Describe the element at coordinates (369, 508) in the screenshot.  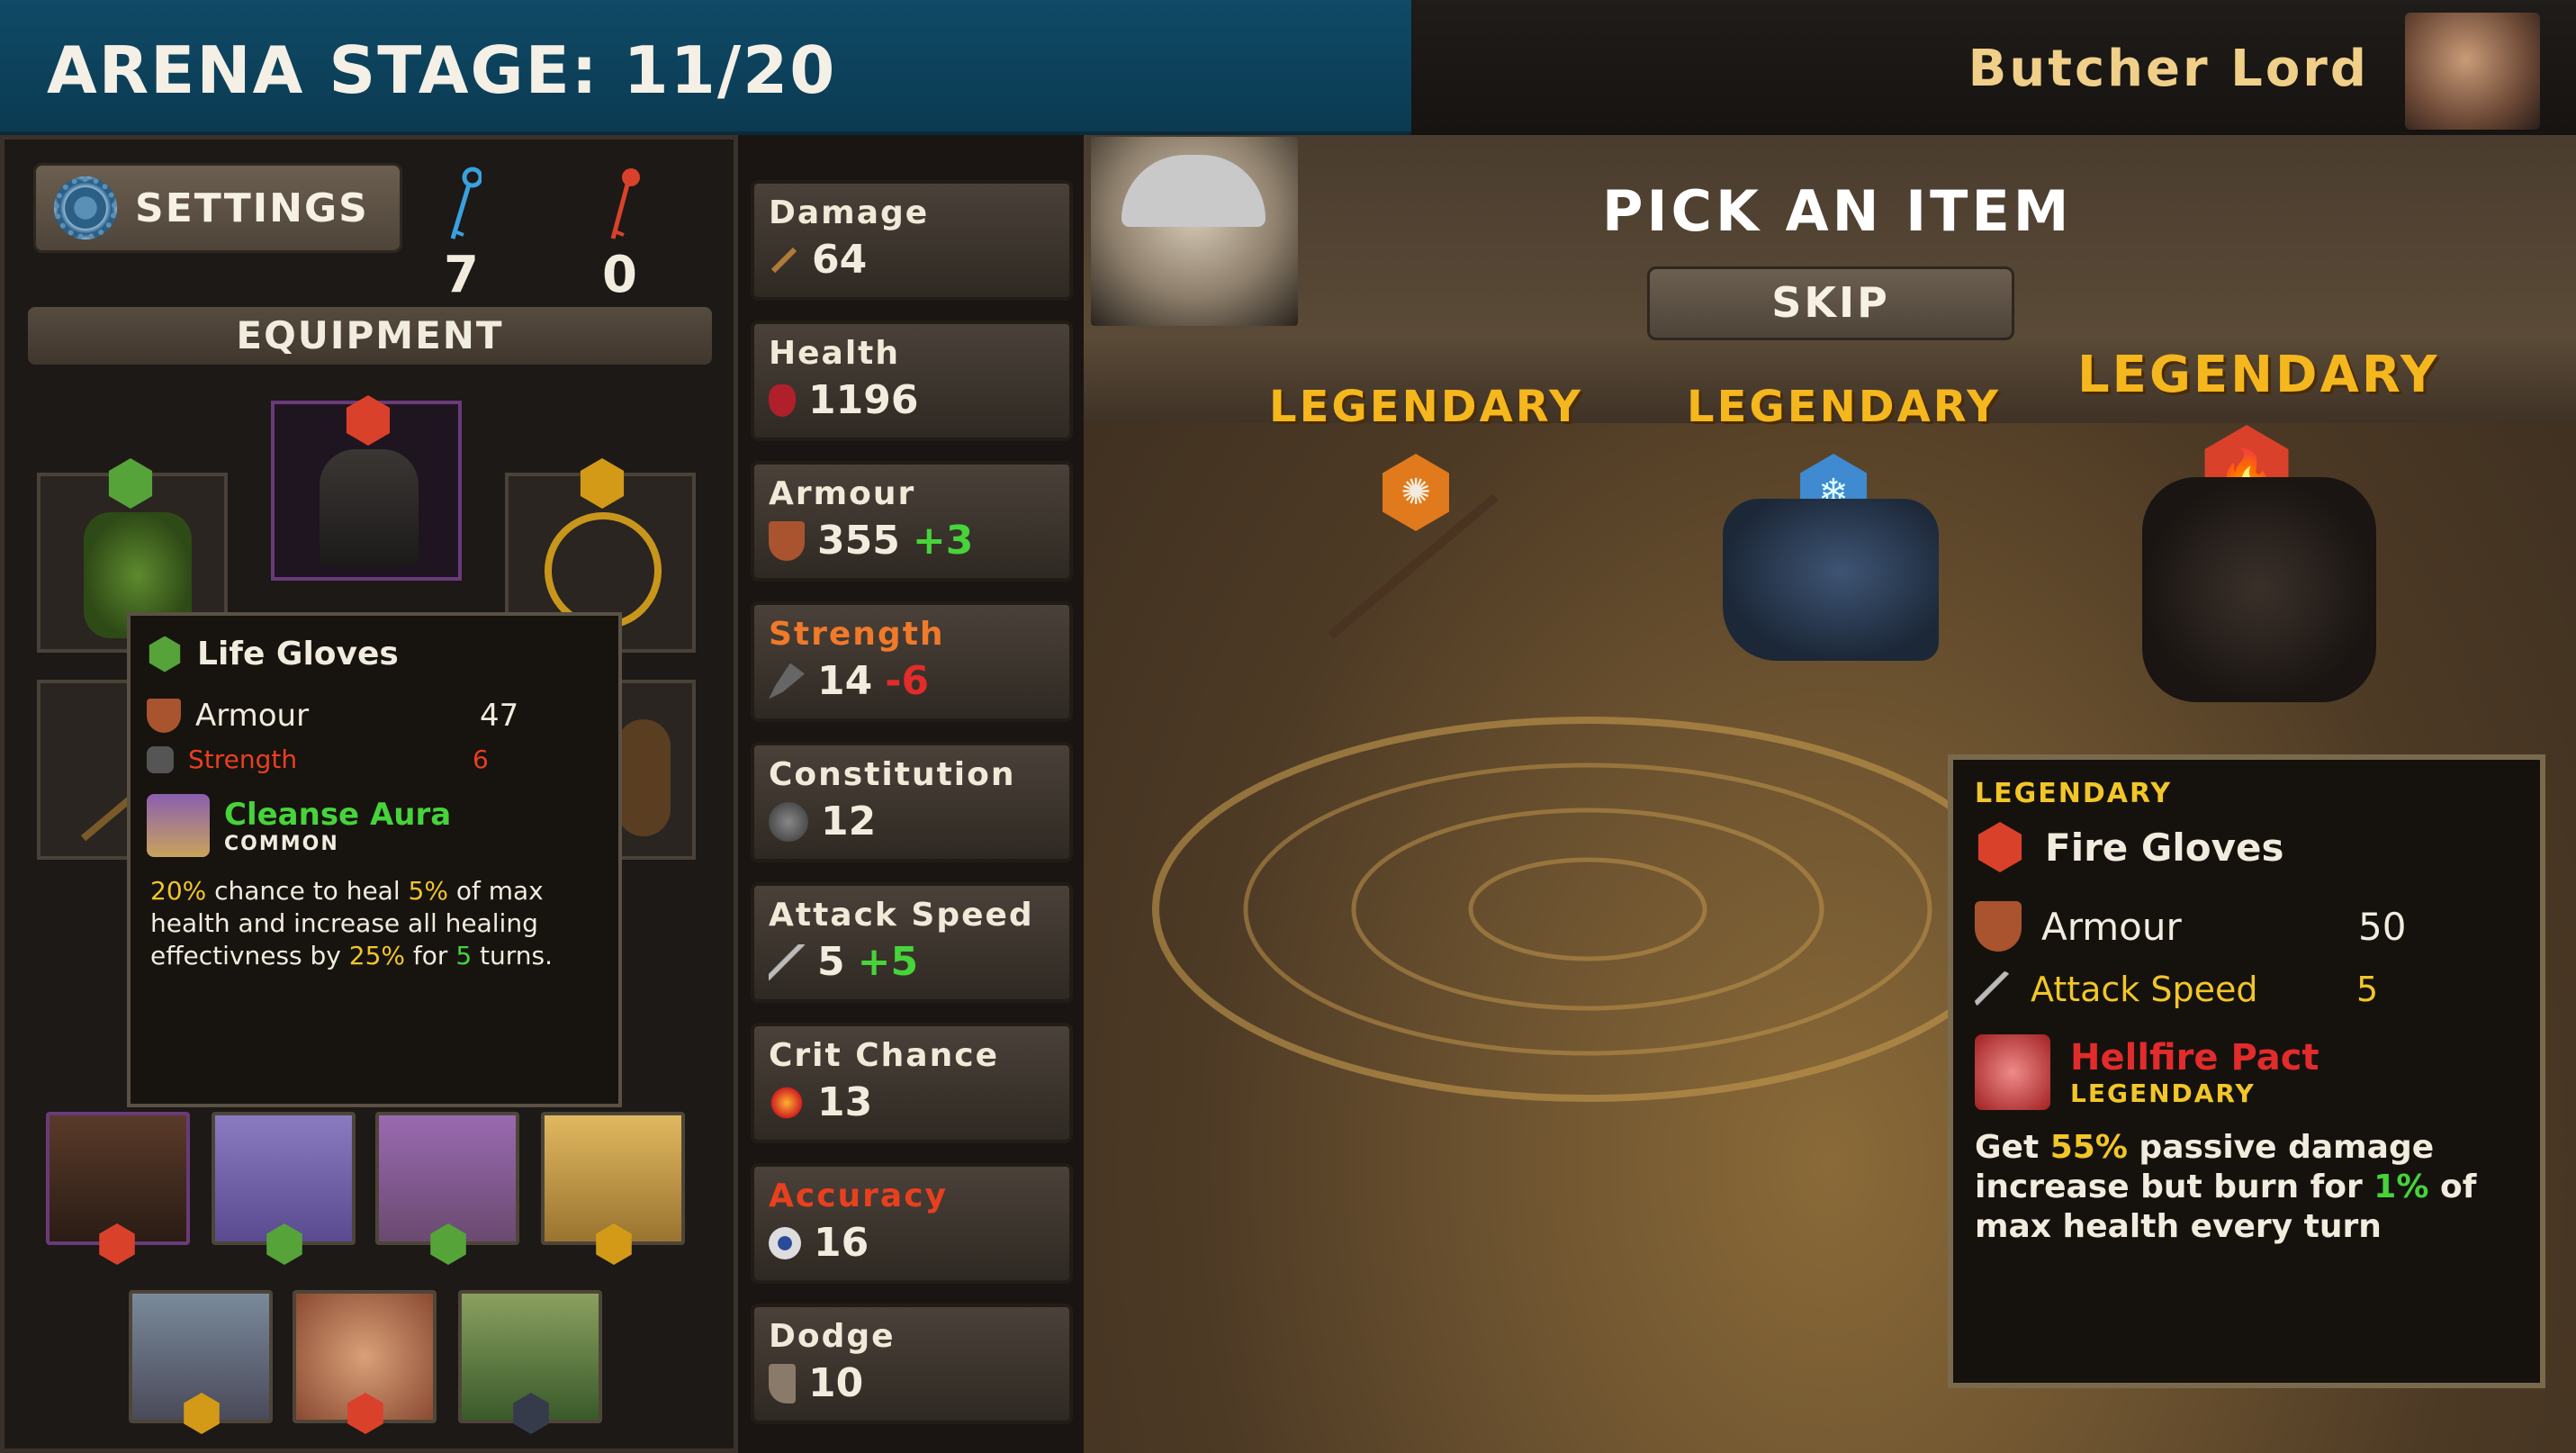
I see `helmet-icon` at that location.